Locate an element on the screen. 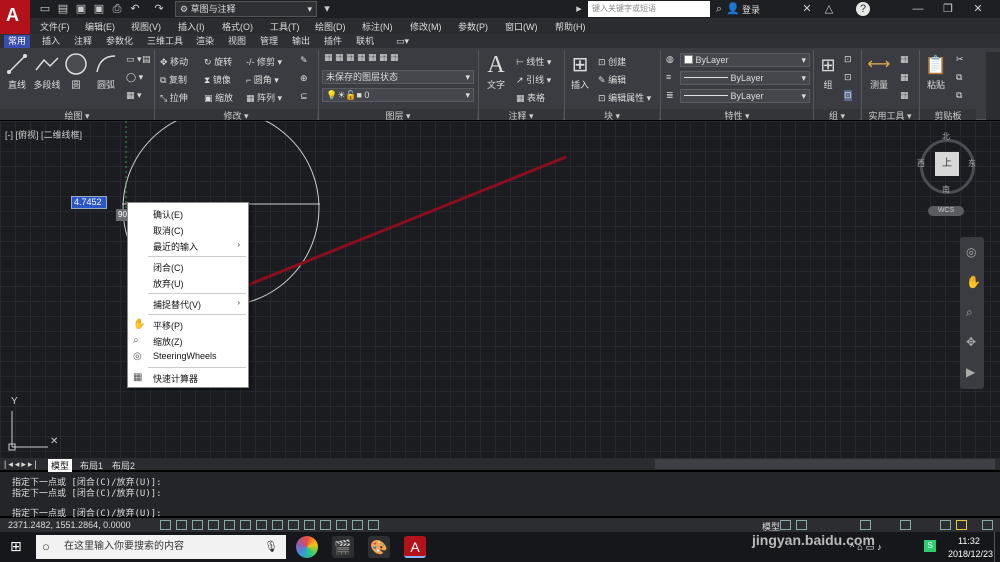 This screenshot has height=562, width=1000. offset-icon: ⊆ is located at coordinates (304, 96).